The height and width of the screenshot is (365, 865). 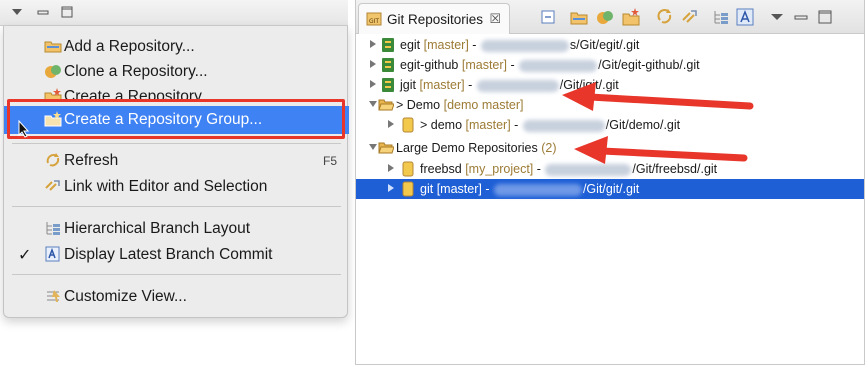 What do you see at coordinates (374, 21) in the screenshot?
I see `svg-text: GIT` at bounding box center [374, 21].